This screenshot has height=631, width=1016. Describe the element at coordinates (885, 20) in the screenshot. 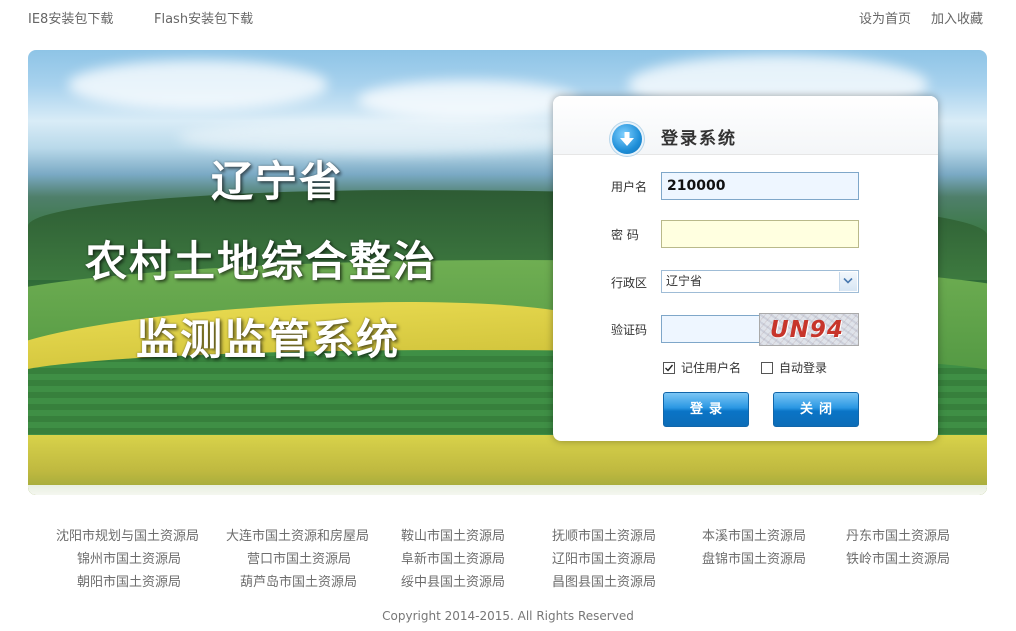

I see `set-homepage-link: 设为首页` at that location.